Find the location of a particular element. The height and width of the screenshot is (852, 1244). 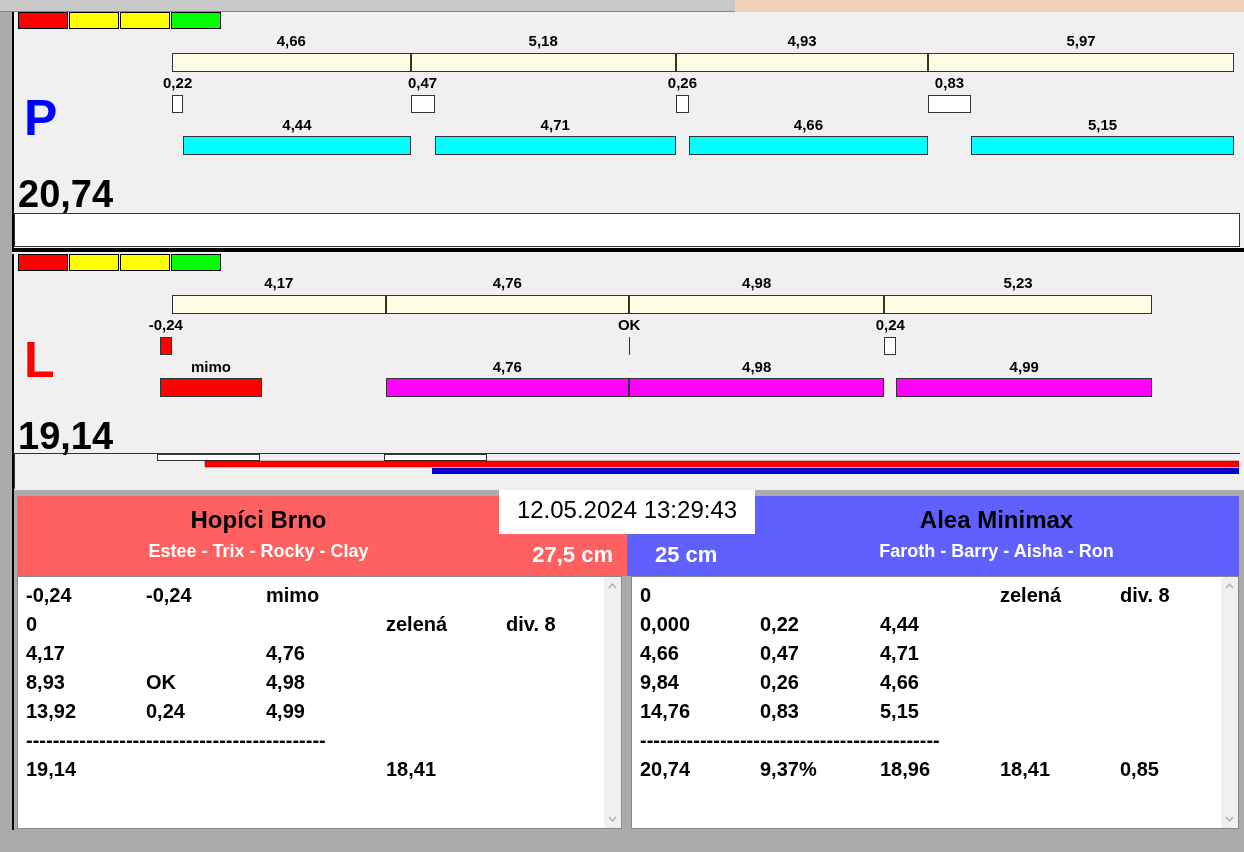

result-value: 4,17 is located at coordinates (46, 653).